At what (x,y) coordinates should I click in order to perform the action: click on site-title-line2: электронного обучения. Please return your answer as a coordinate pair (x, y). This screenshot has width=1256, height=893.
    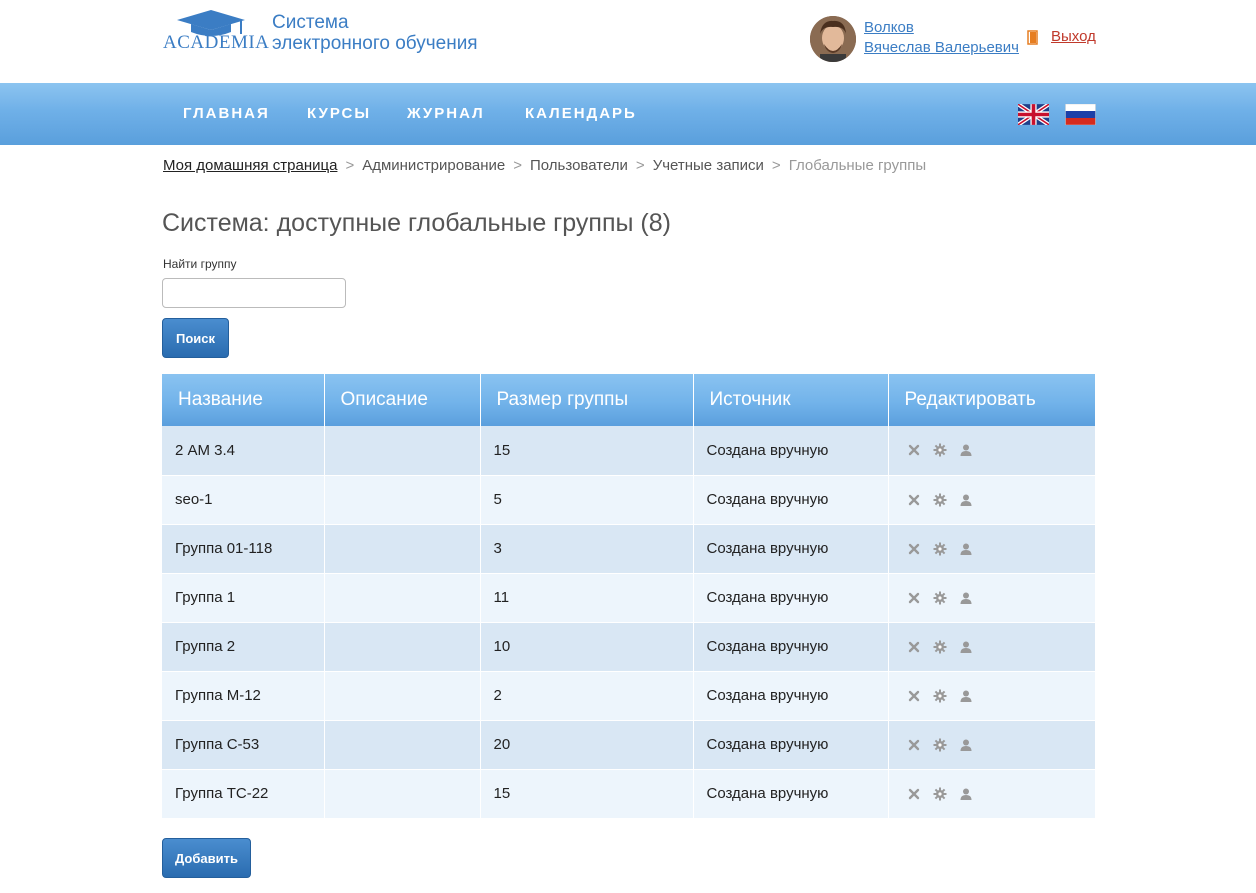
    Looking at the image, I should click on (375, 43).